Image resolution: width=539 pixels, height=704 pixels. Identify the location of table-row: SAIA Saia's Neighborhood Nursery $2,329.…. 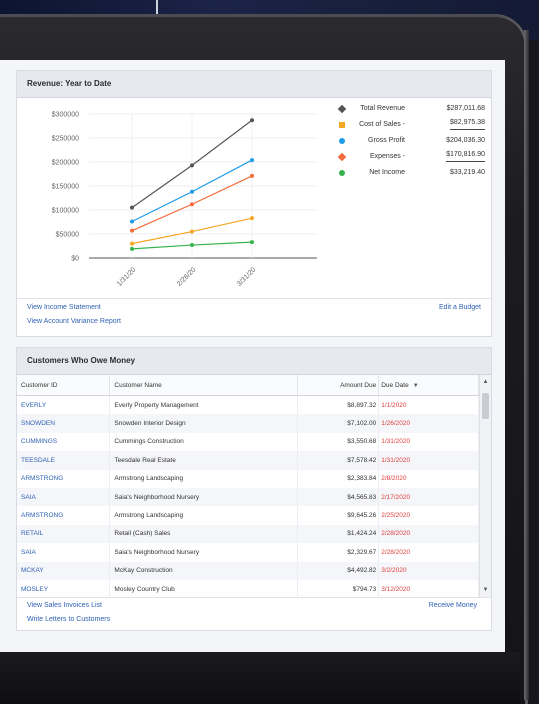
(248, 552).